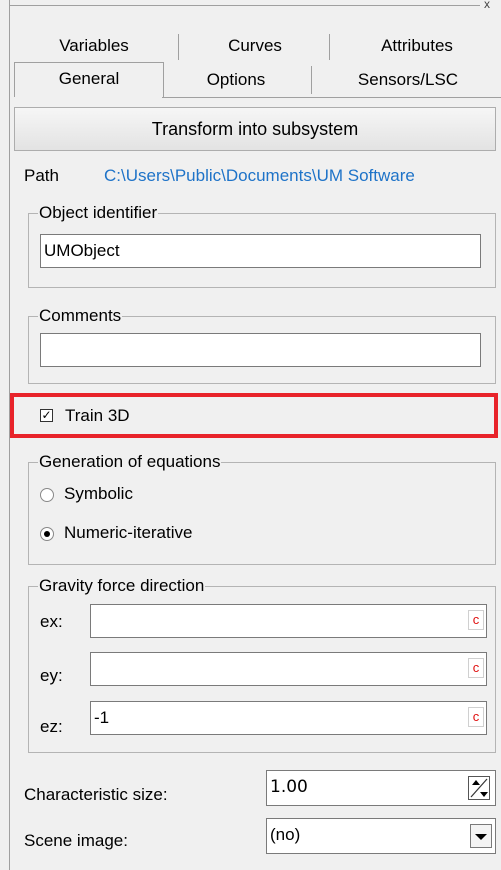  What do you see at coordinates (47, 495) in the screenshot?
I see `symbolic-radio` at bounding box center [47, 495].